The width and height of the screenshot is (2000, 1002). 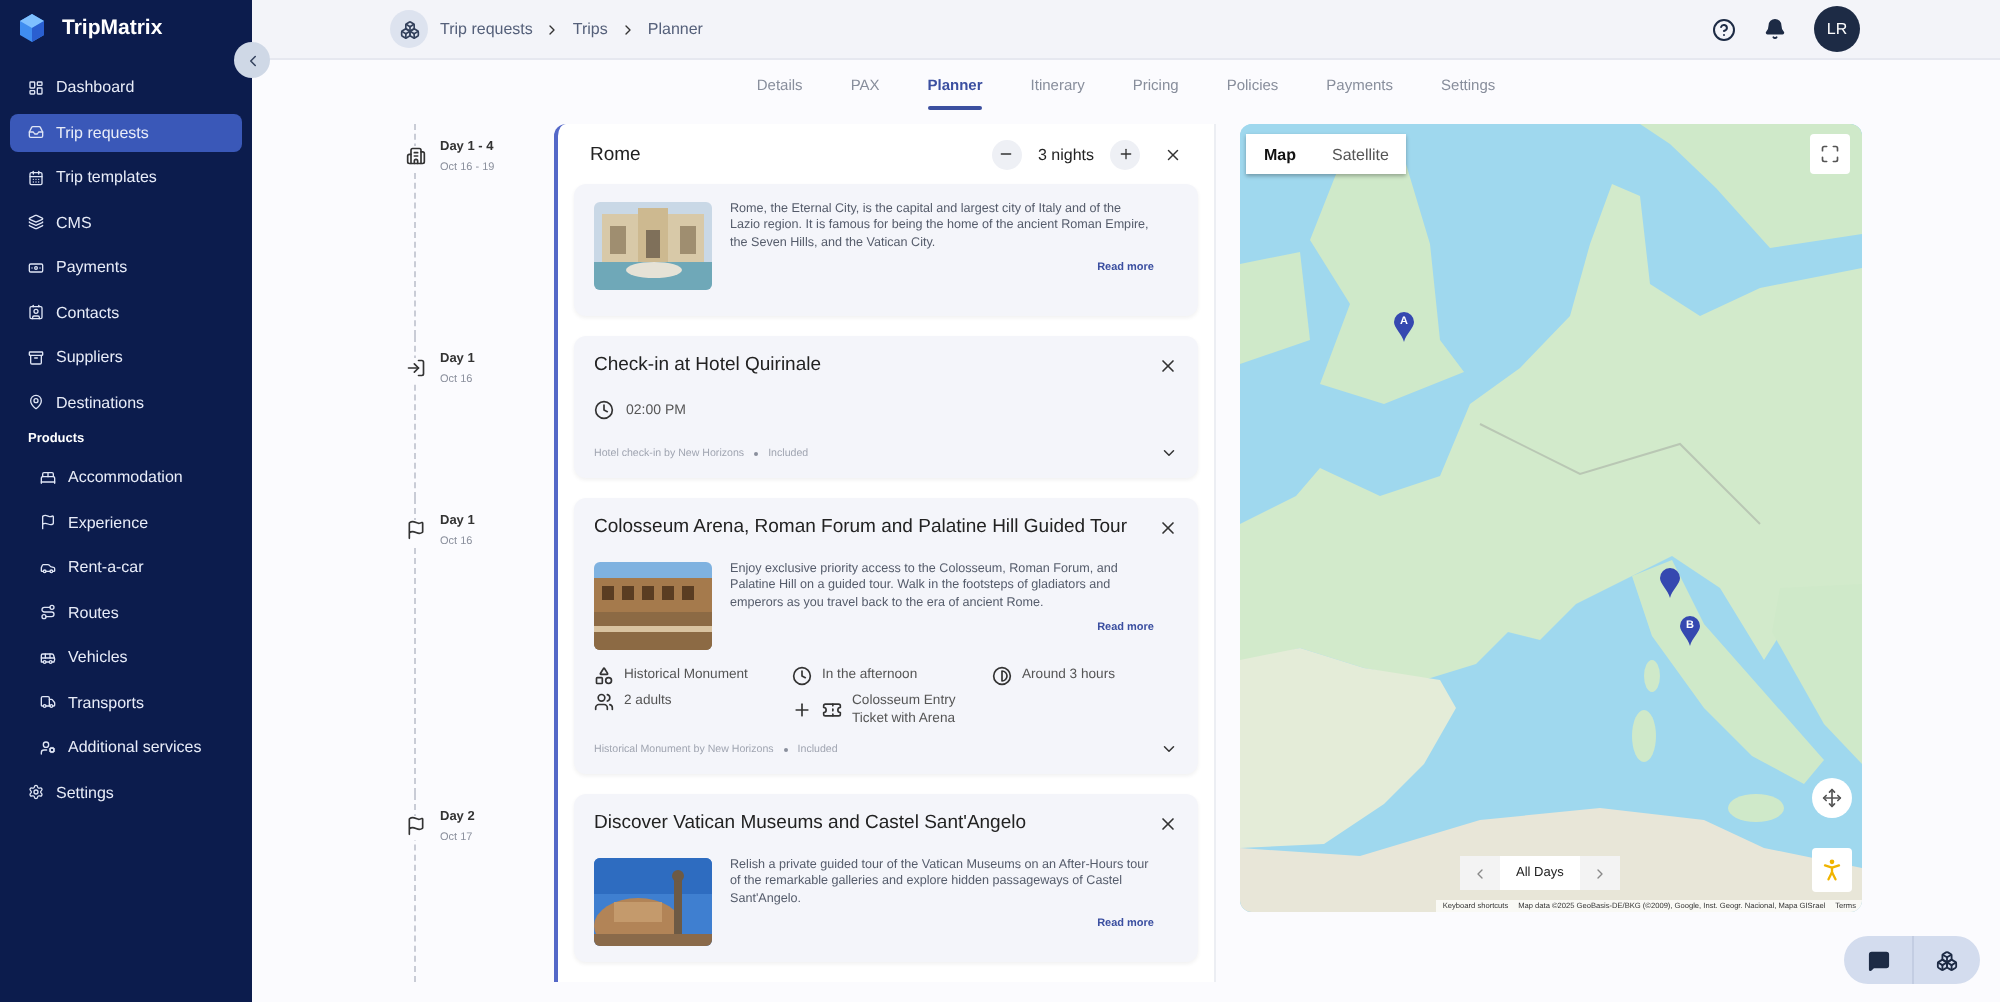 I want to click on nav-label: Routes, so click(x=93, y=612).